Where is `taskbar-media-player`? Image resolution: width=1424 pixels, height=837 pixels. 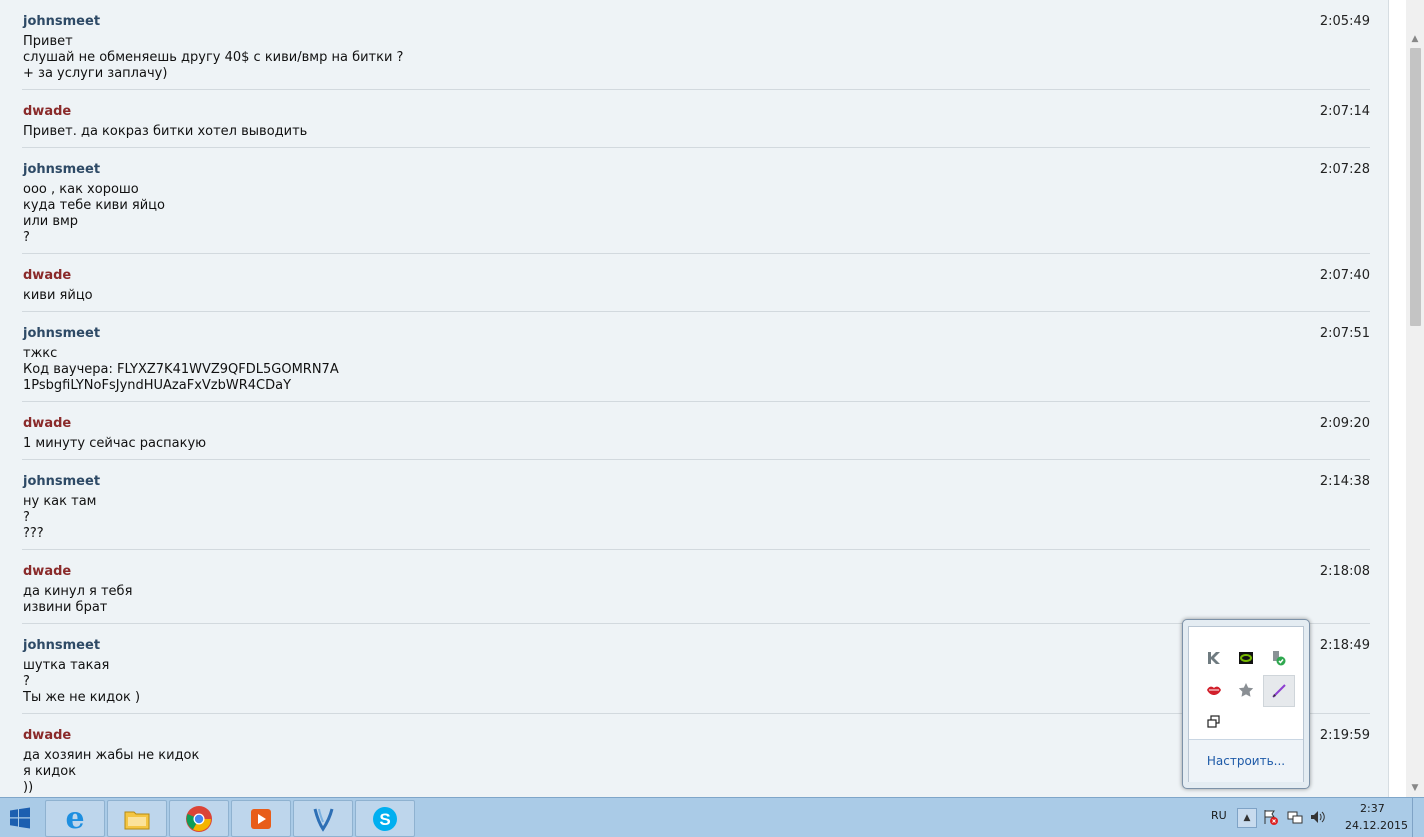 taskbar-media-player is located at coordinates (261, 818).